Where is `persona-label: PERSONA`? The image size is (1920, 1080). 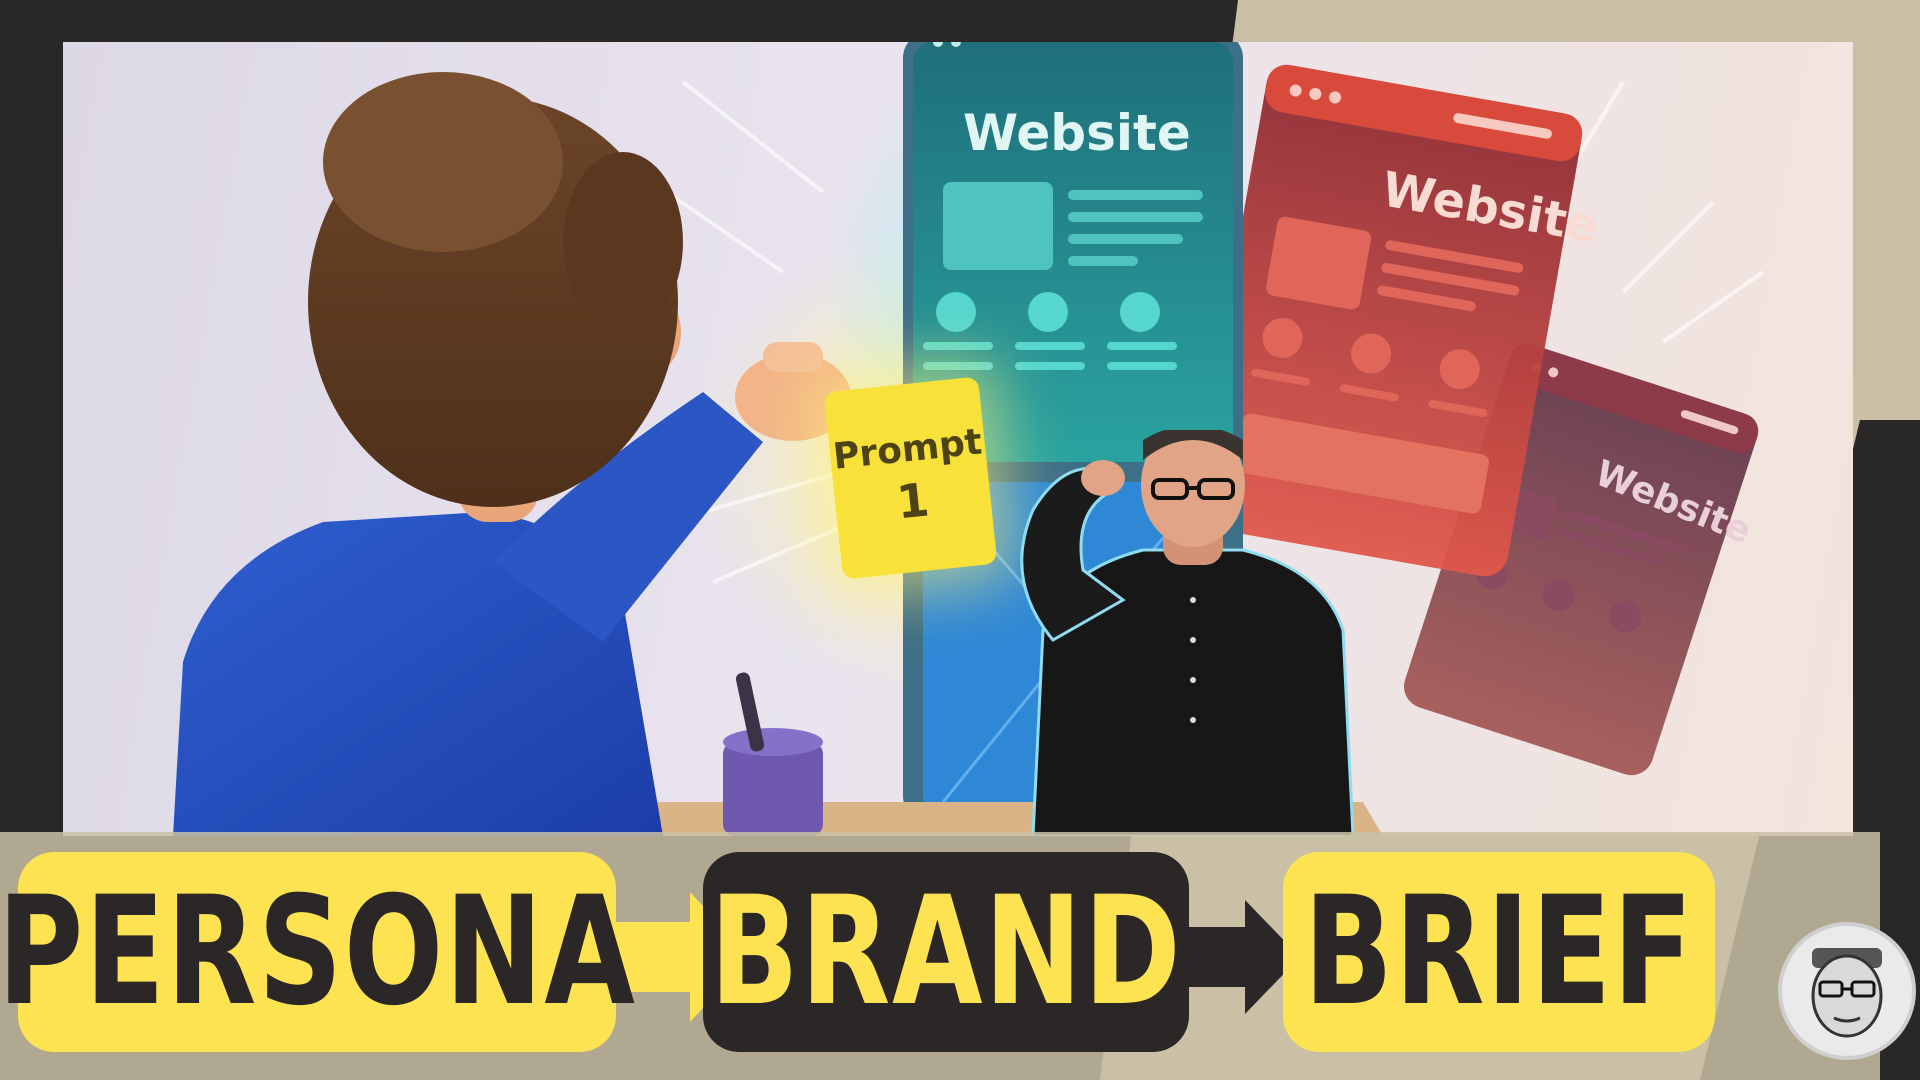 persona-label: PERSONA is located at coordinates (318, 952).